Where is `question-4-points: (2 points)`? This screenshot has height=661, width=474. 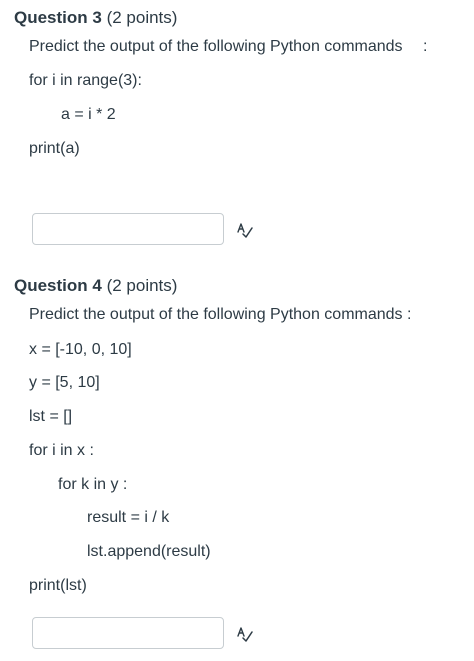
question-4-points: (2 points) is located at coordinates (139, 285).